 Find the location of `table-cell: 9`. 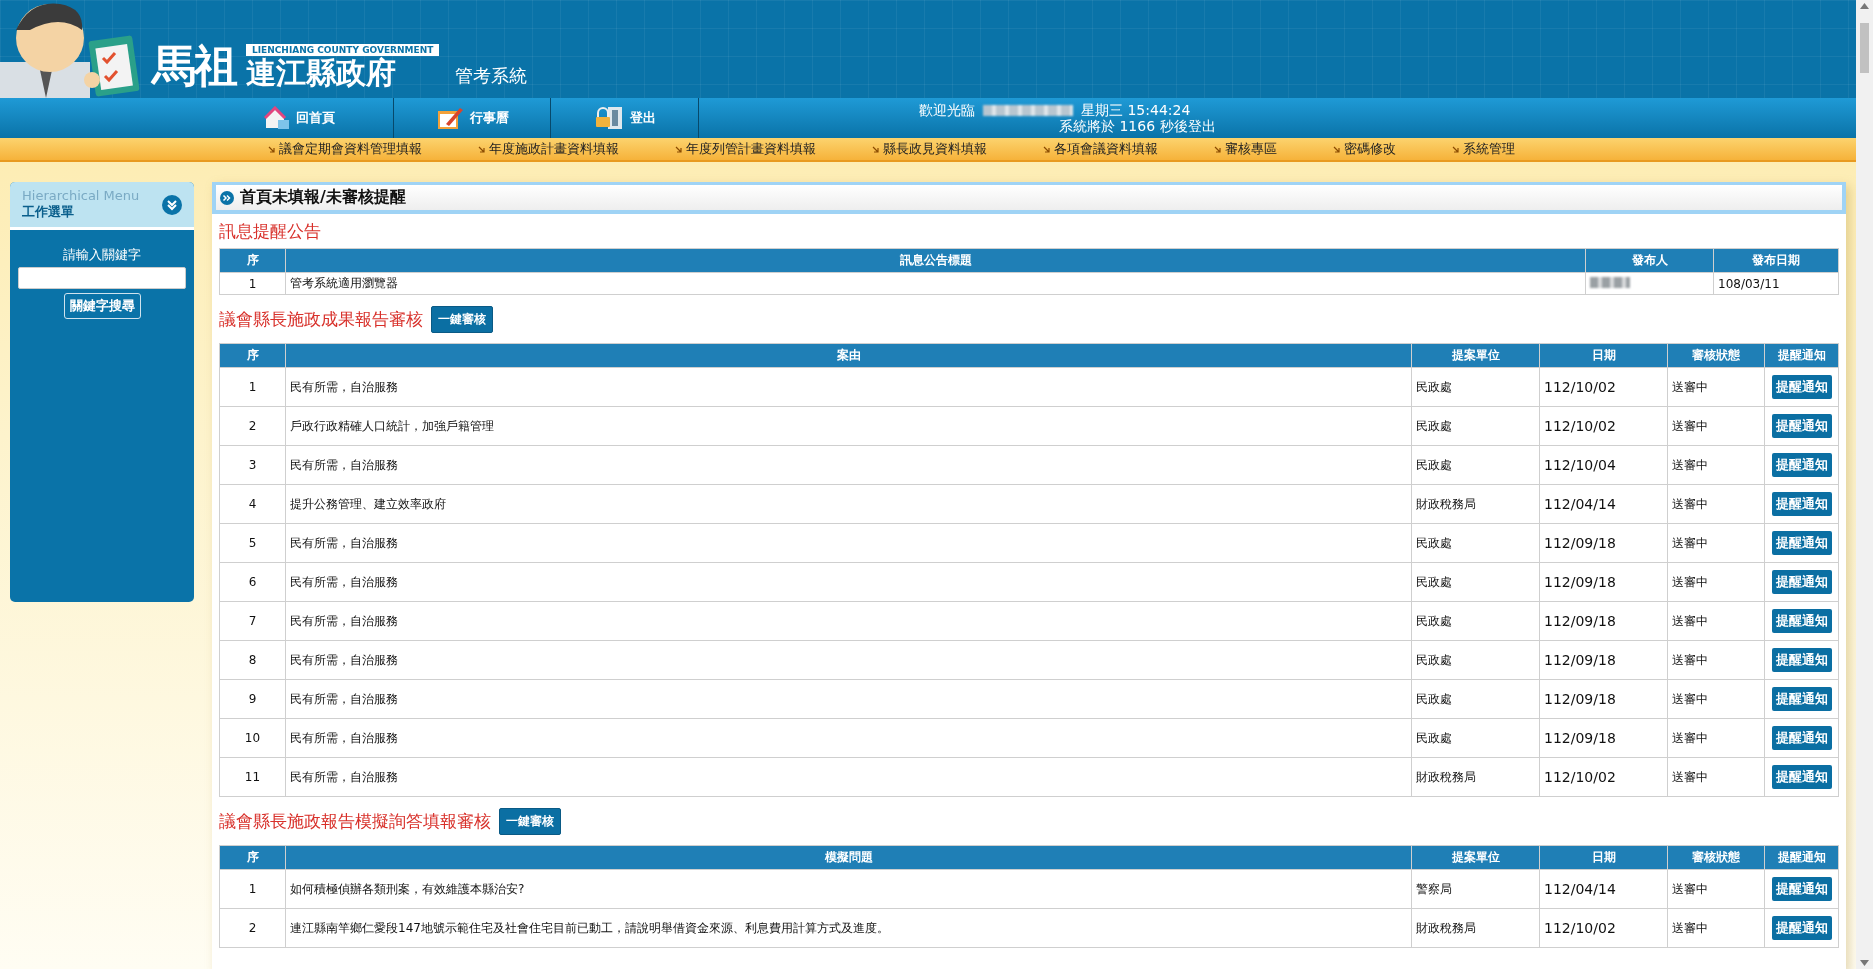

table-cell: 9 is located at coordinates (252, 699).